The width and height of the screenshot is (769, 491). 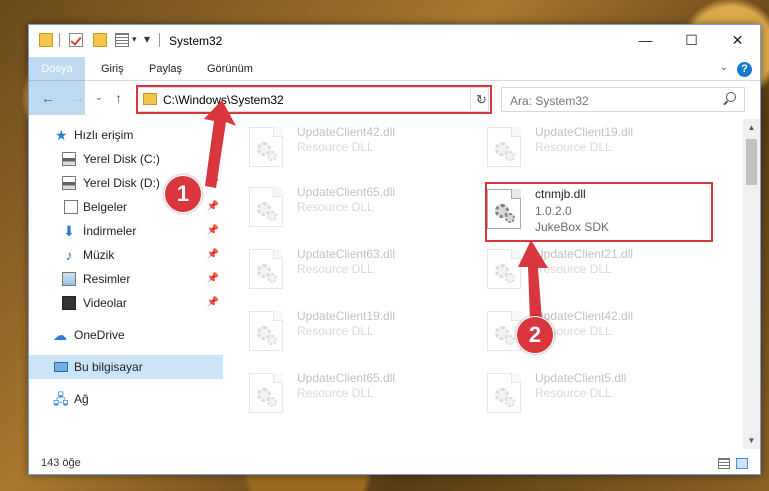 I want to click on step-1-badge: 1, so click(x=183, y=194).